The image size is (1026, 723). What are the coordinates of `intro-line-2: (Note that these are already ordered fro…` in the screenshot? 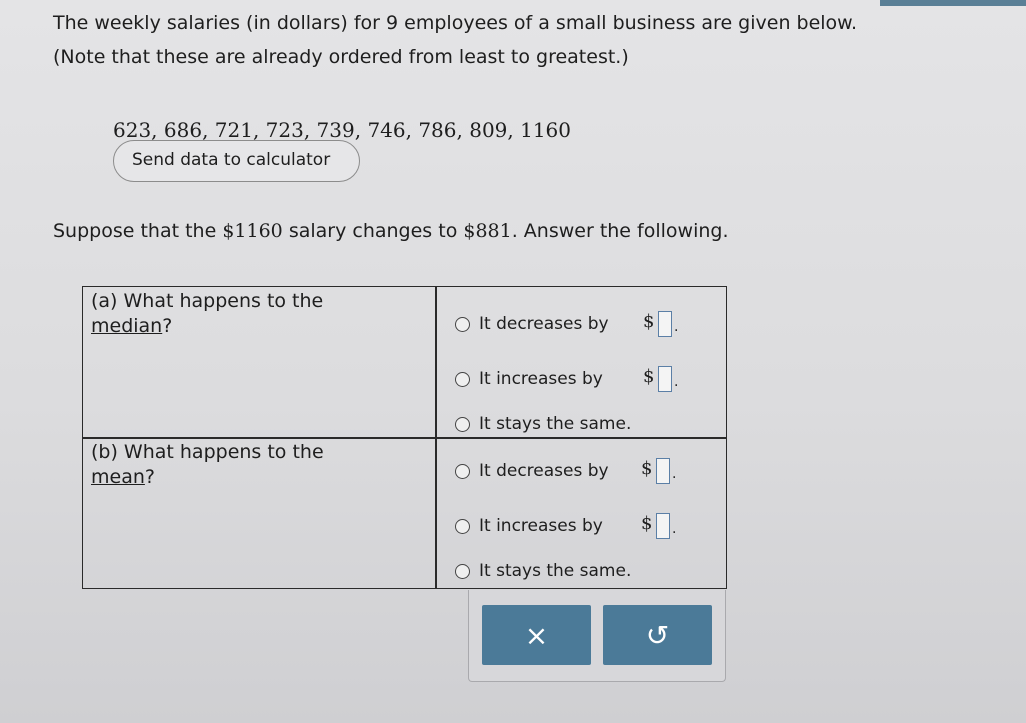 It's located at (341, 57).